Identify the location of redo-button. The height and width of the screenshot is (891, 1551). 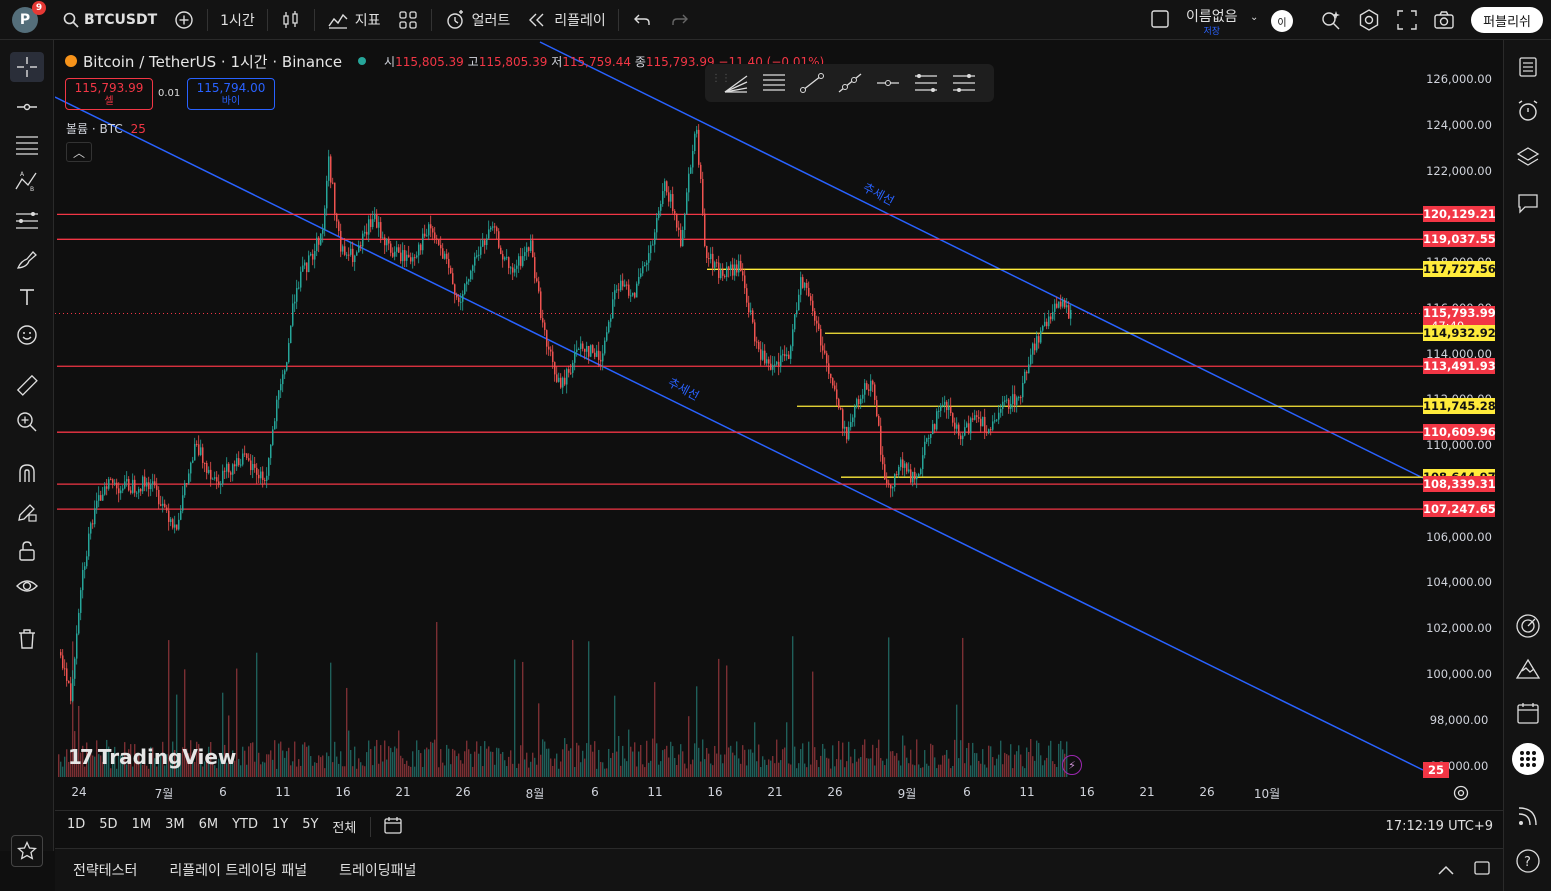
(680, 20).